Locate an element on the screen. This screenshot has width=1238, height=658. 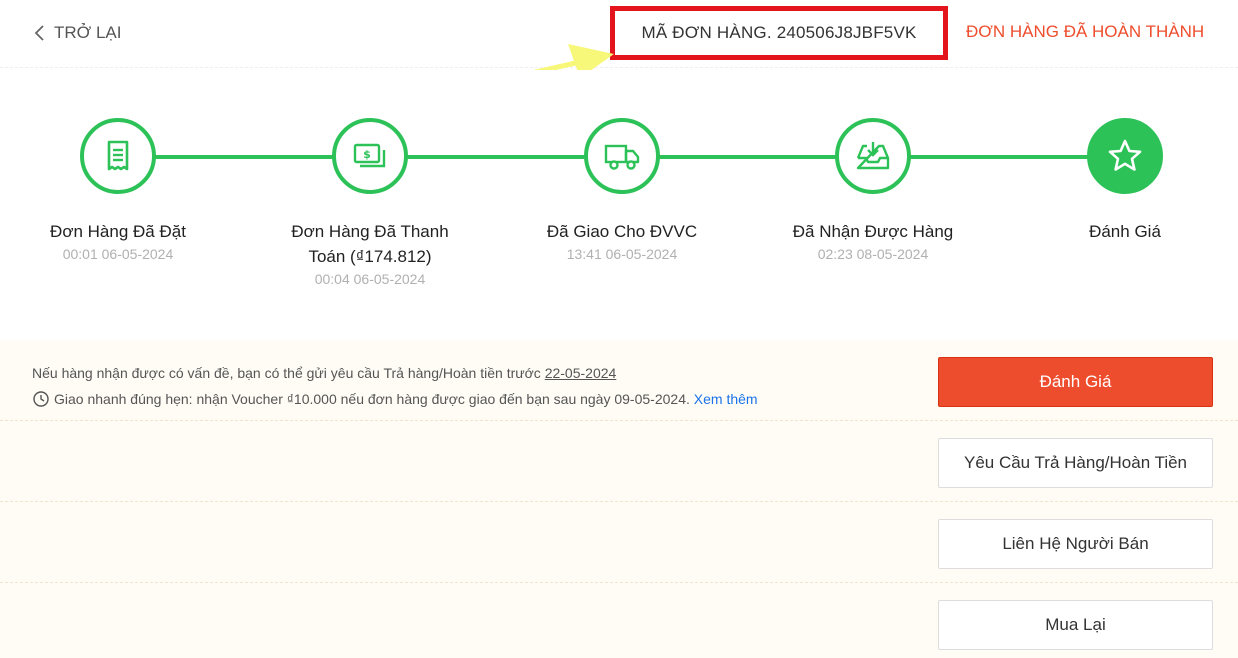
clock-icon is located at coordinates (41, 399).